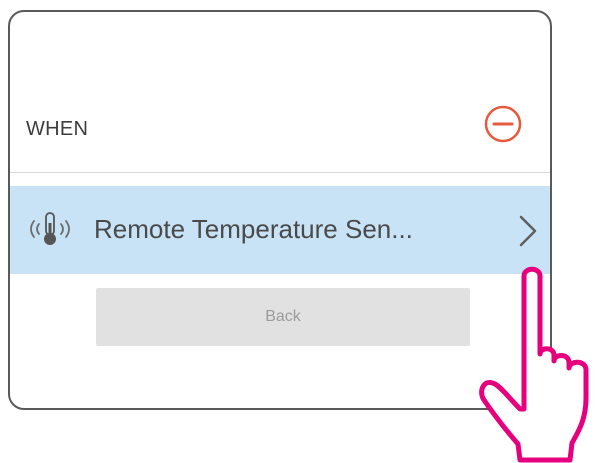 The image size is (609, 463). What do you see at coordinates (50, 228) in the screenshot?
I see `remote-temperature-sensor-icon` at bounding box center [50, 228].